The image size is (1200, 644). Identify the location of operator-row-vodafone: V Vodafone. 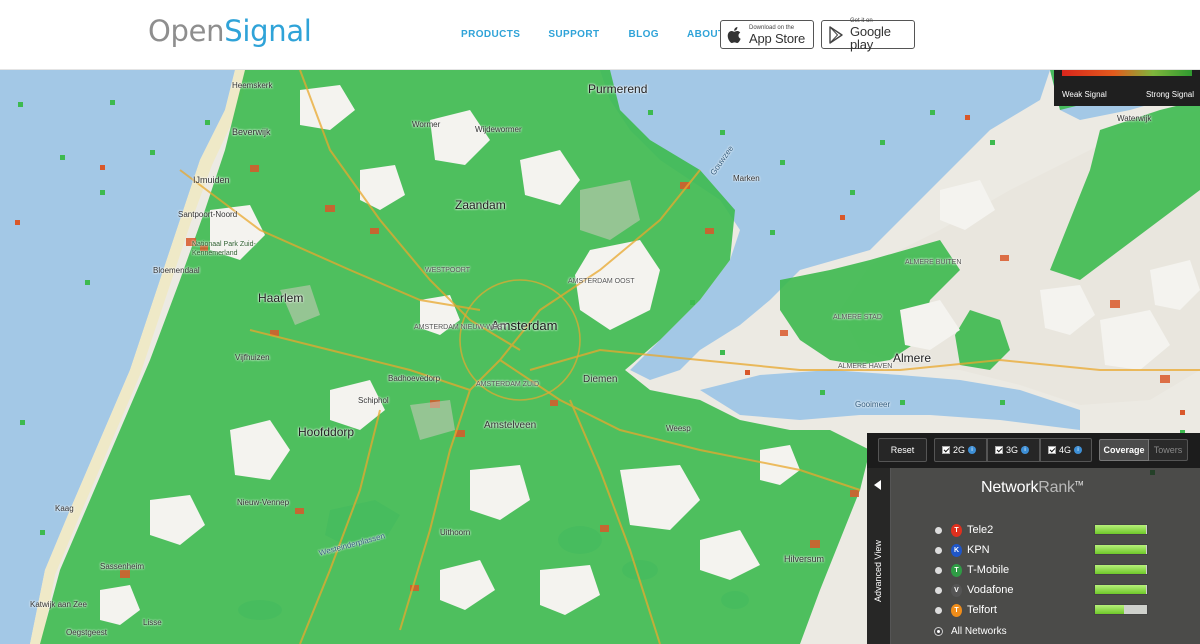
(1065, 590).